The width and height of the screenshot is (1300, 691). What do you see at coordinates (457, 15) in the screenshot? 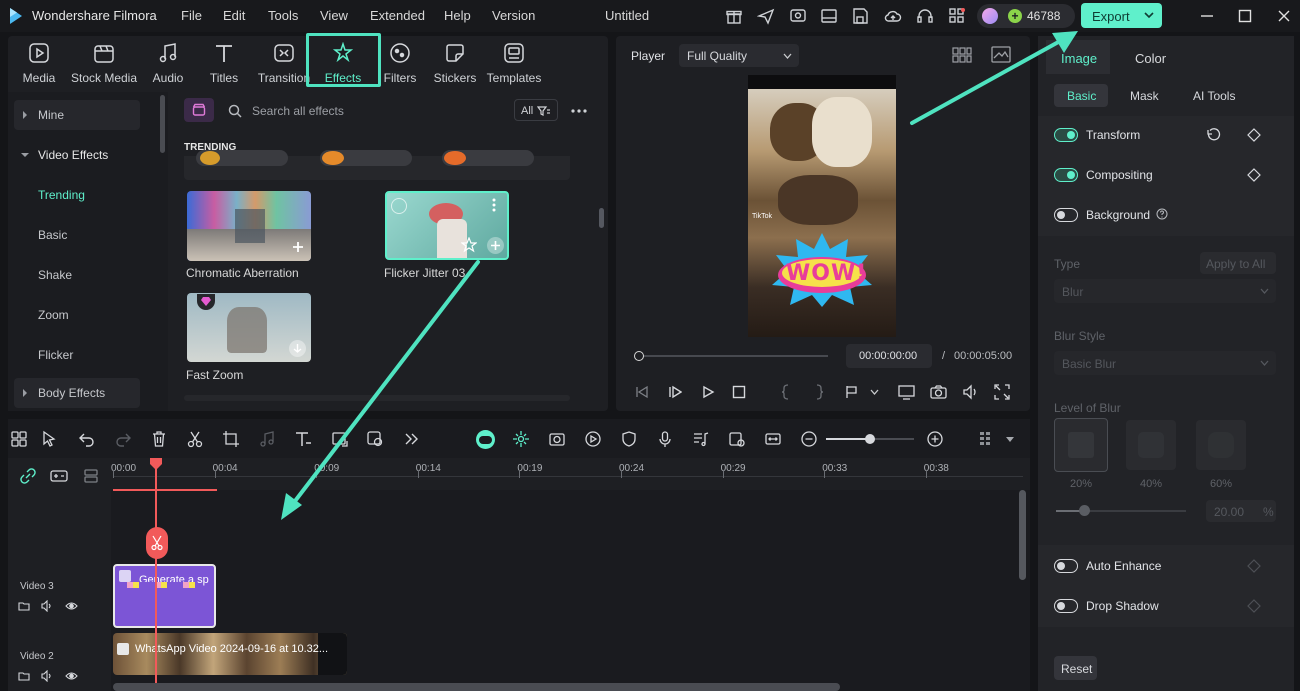
I see `menu-help: Help` at bounding box center [457, 15].